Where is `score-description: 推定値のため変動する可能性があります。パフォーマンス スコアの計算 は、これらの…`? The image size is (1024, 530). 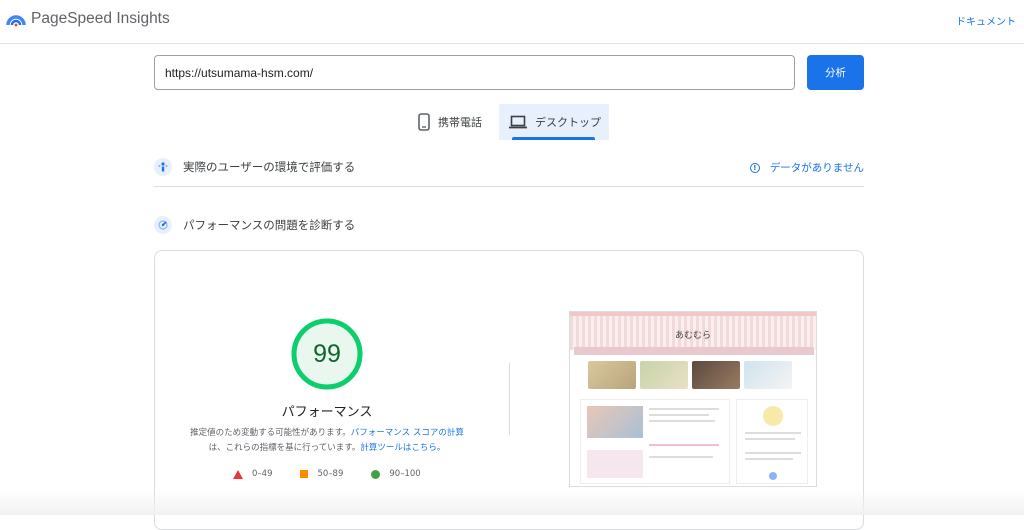
score-description: 推定値のため変動する可能性があります。パフォーマンス スコアの計算 は、これらの… is located at coordinates (327, 441).